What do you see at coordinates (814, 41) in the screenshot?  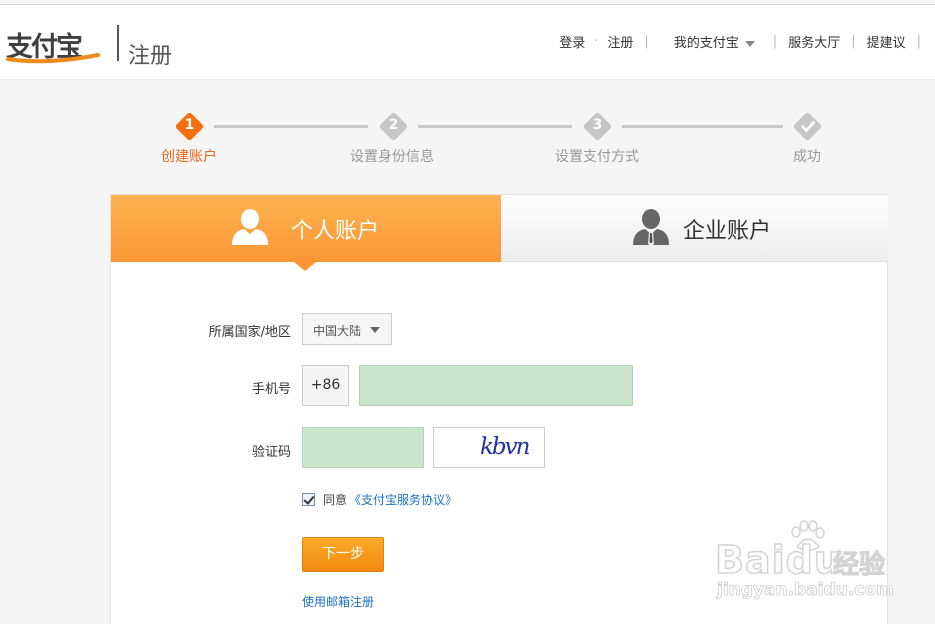 I see `service-hall-link: 服务大厅` at bounding box center [814, 41].